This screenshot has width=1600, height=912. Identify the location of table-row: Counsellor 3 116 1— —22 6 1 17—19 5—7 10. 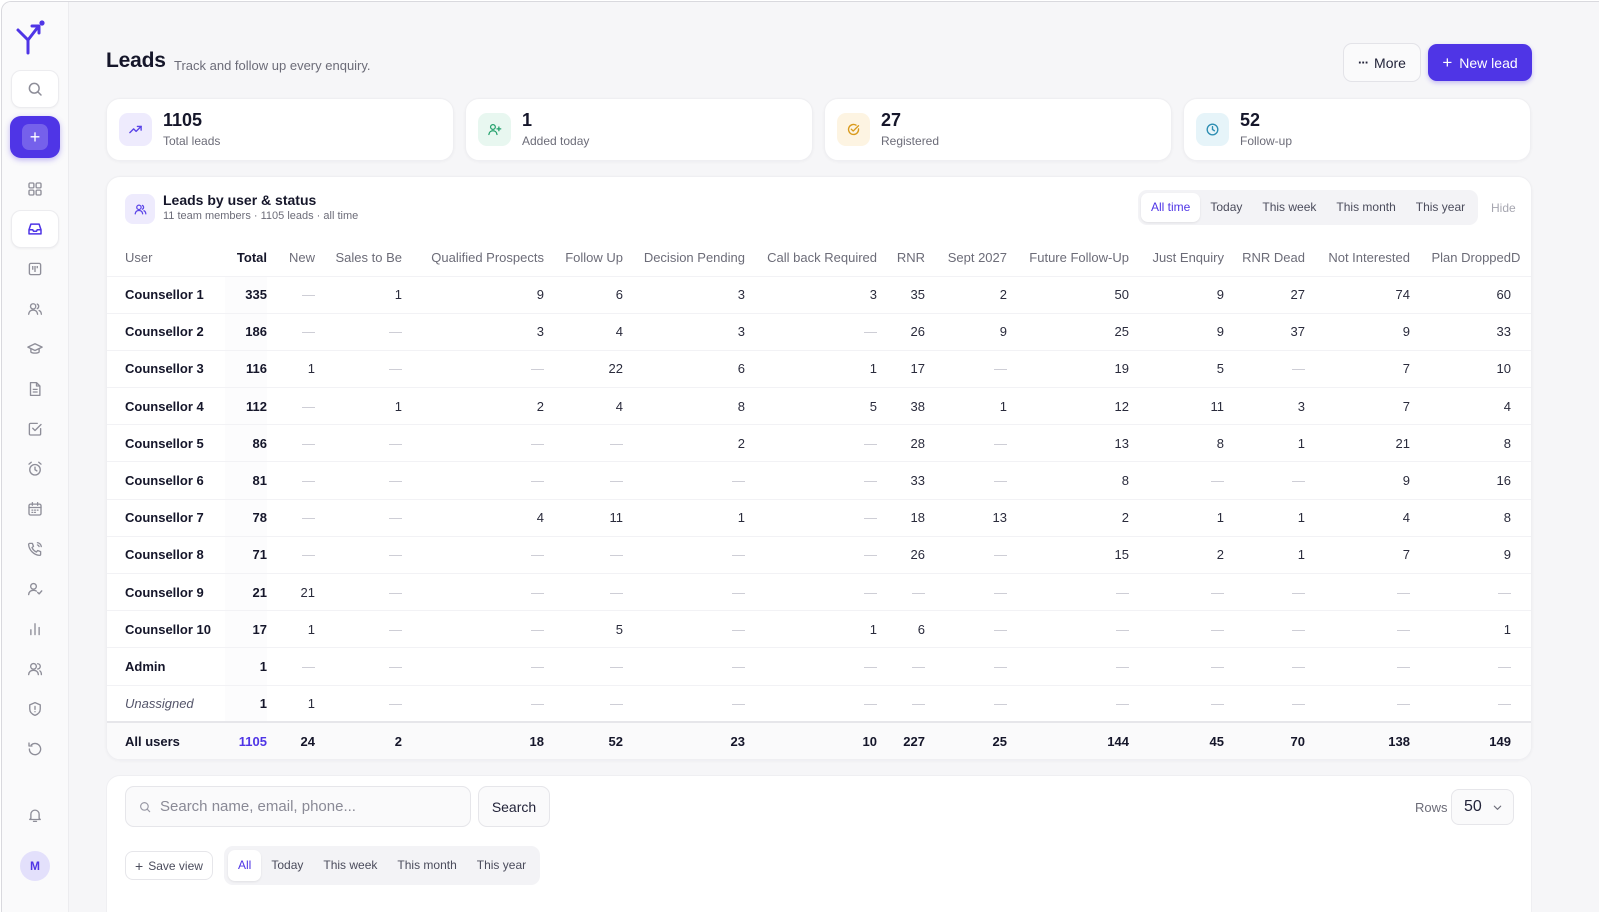
(819, 368).